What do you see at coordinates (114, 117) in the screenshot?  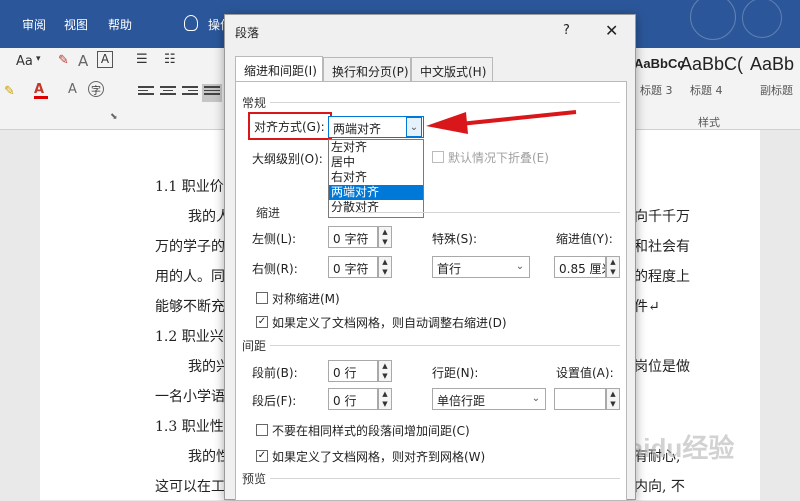 I see `font-dialog-launcher-icon: ⬊` at bounding box center [114, 117].